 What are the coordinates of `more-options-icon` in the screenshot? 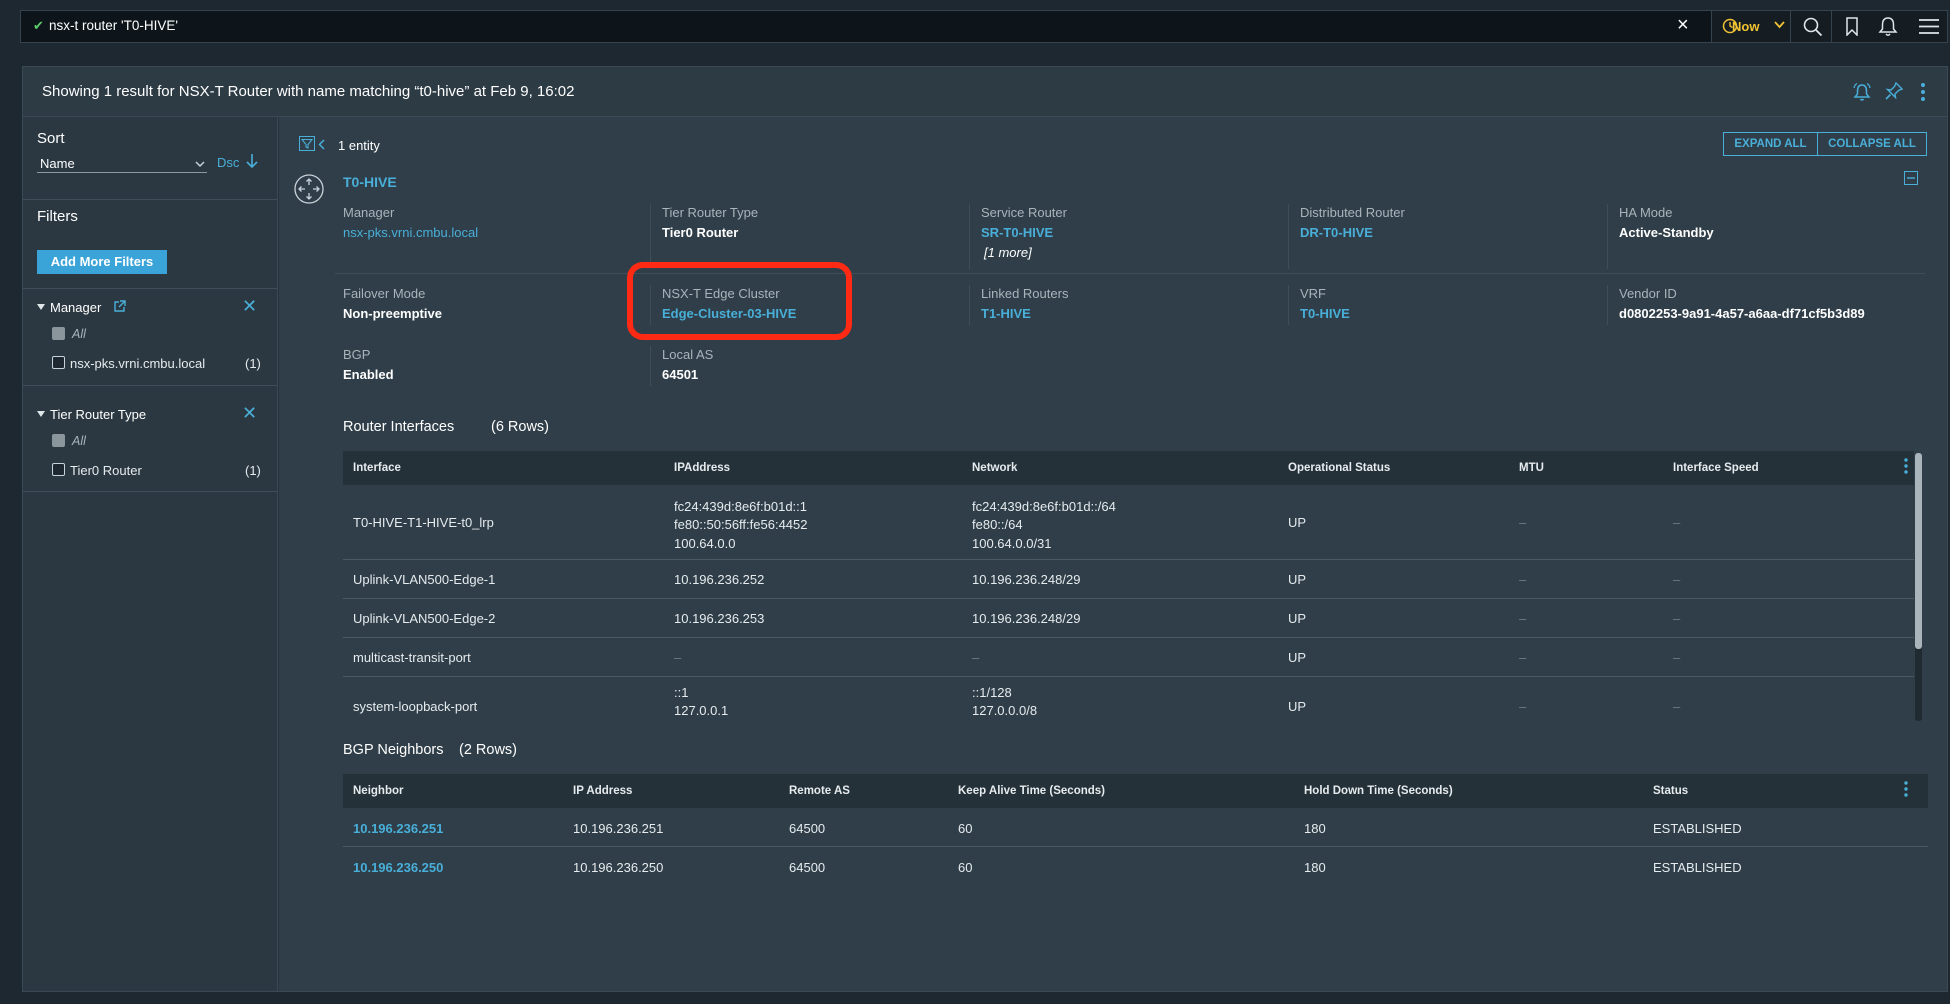 It's located at (1923, 92).